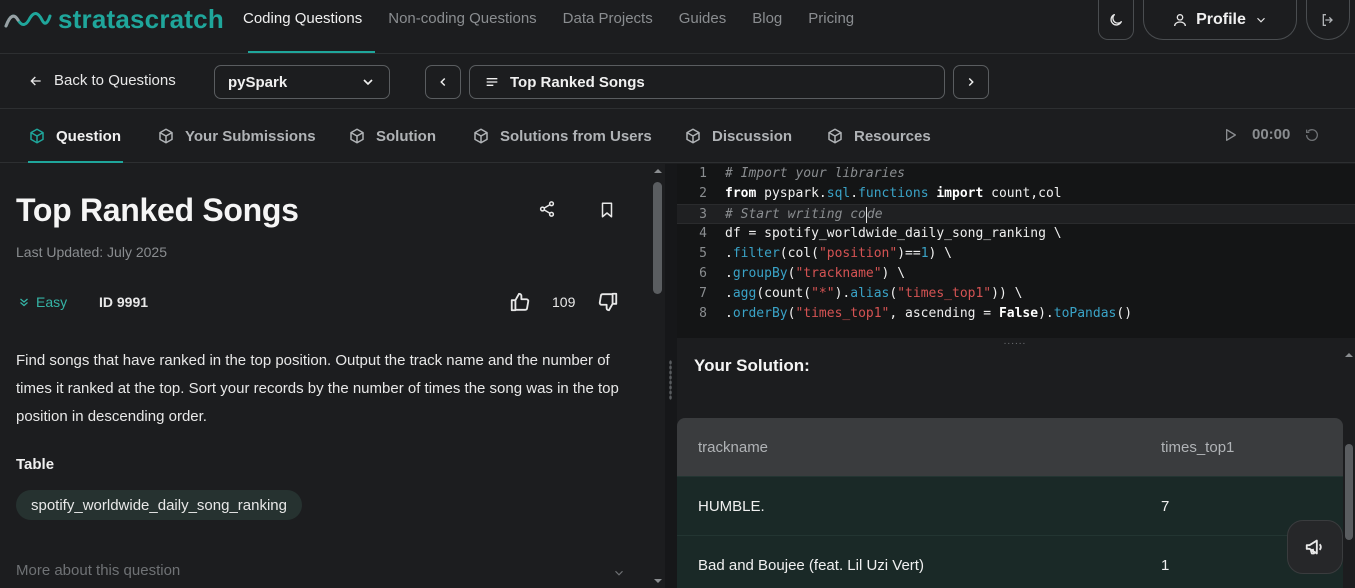 This screenshot has width=1355, height=588. I want to click on language-value: pySpark, so click(258, 82).